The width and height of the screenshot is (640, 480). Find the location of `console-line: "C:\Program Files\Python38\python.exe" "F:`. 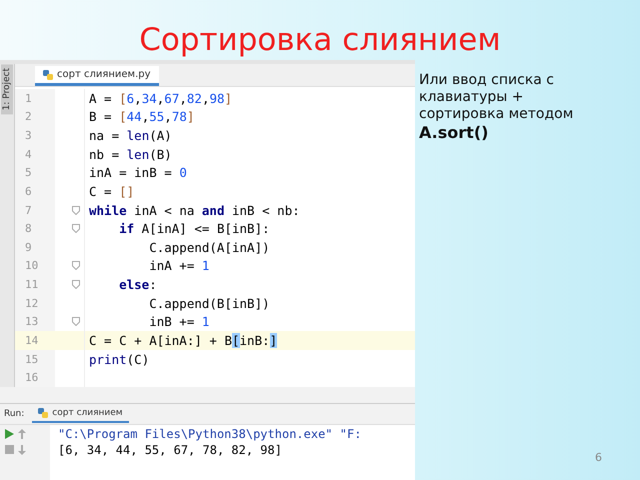

console-line: "C:\Program Files\Python38\python.exe" "F: is located at coordinates (210, 434).